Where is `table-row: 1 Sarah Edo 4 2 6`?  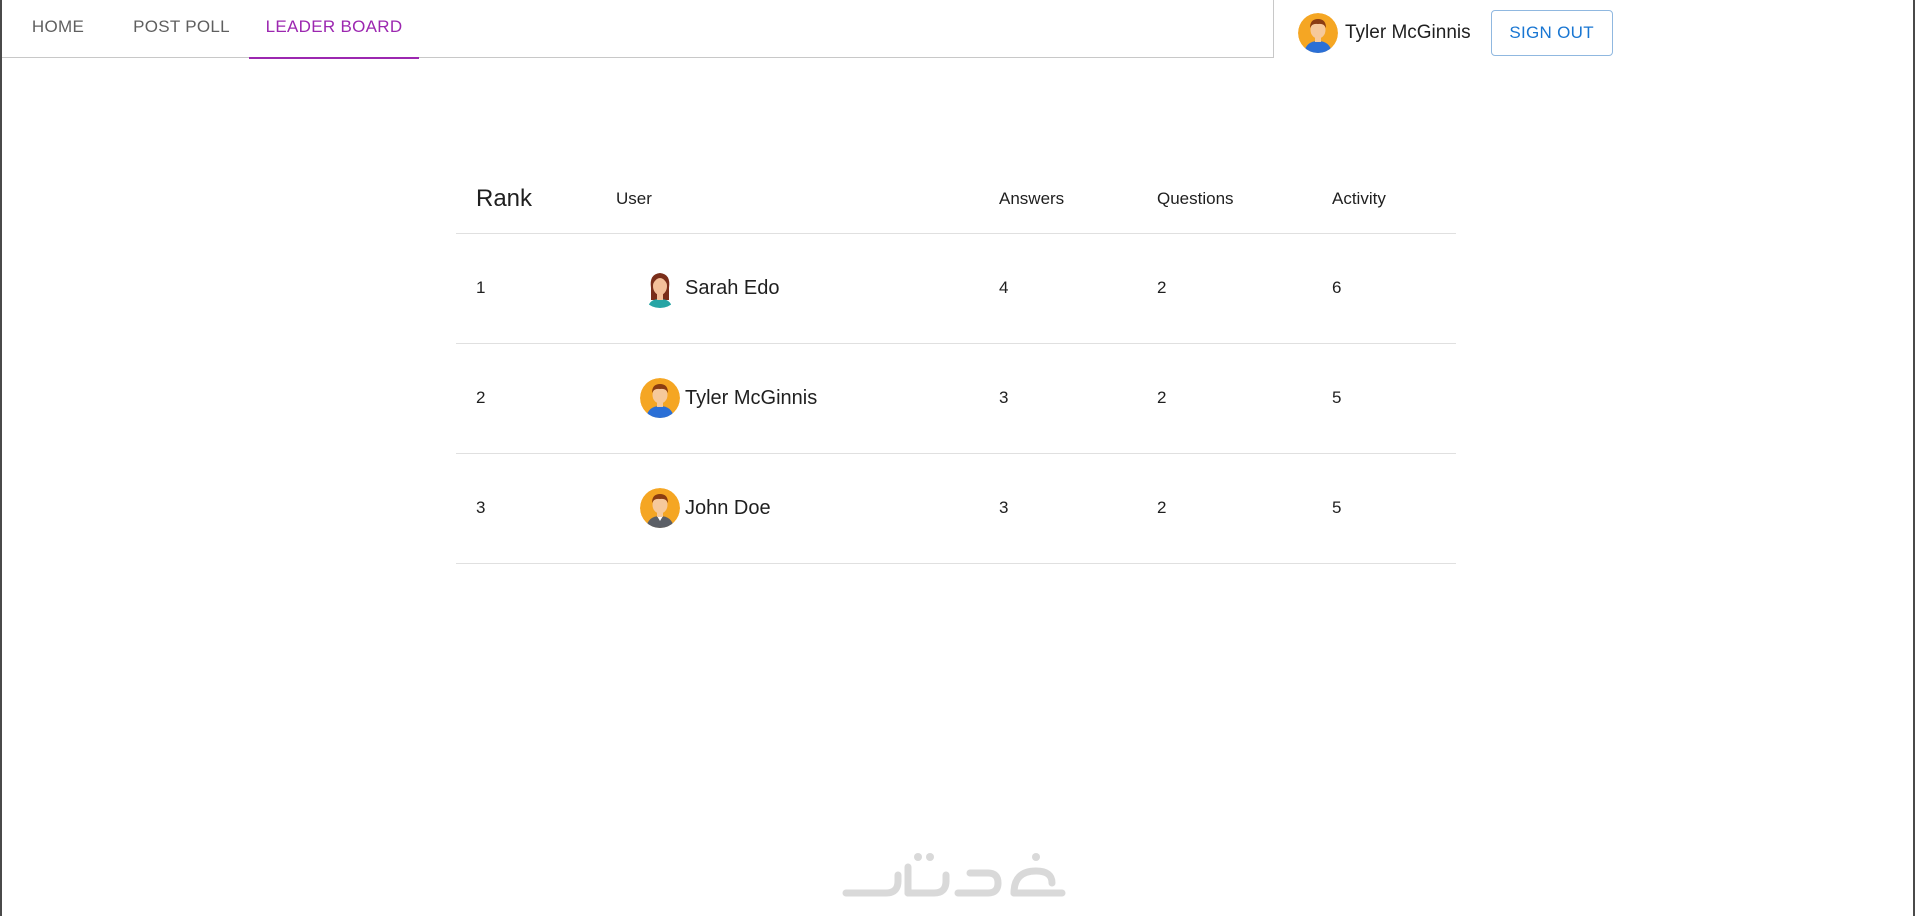 table-row: 1 Sarah Edo 4 2 6 is located at coordinates (956, 288).